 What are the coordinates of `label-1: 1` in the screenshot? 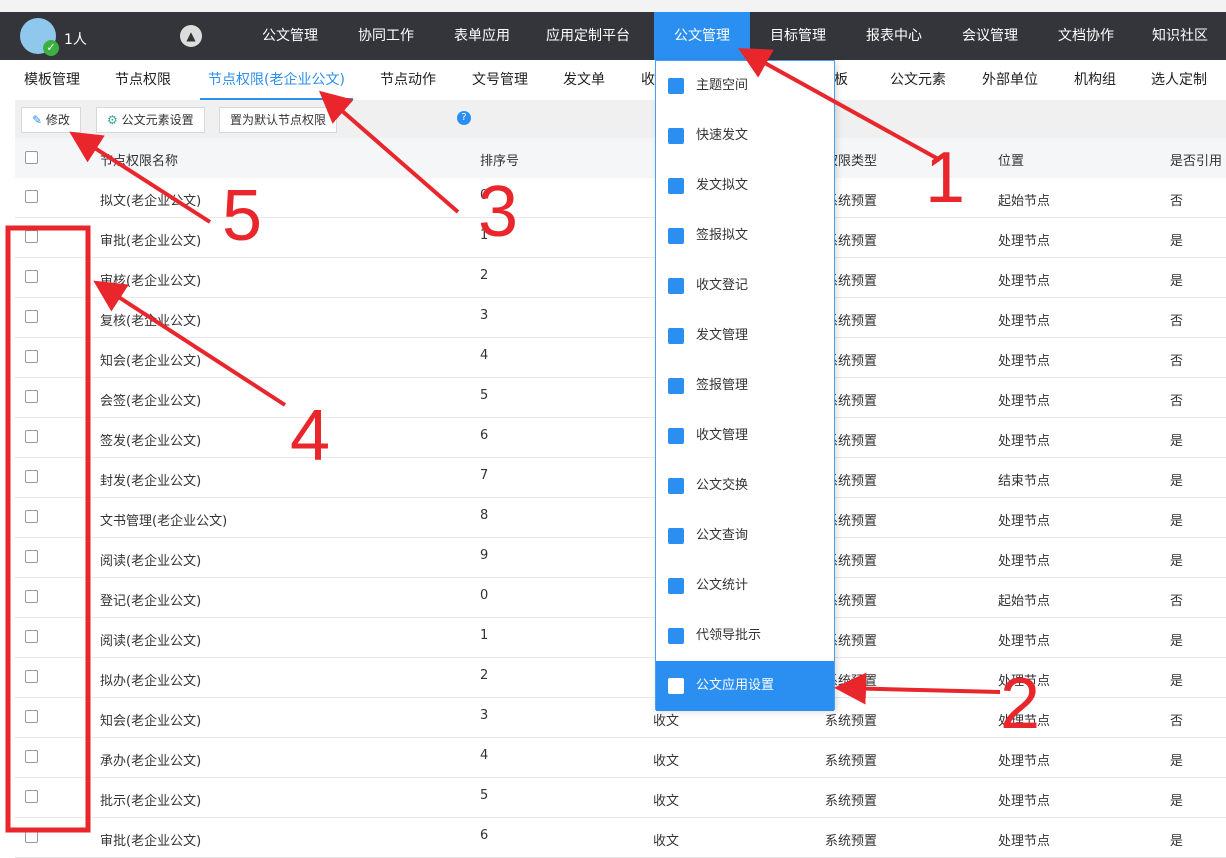 It's located at (945, 178).